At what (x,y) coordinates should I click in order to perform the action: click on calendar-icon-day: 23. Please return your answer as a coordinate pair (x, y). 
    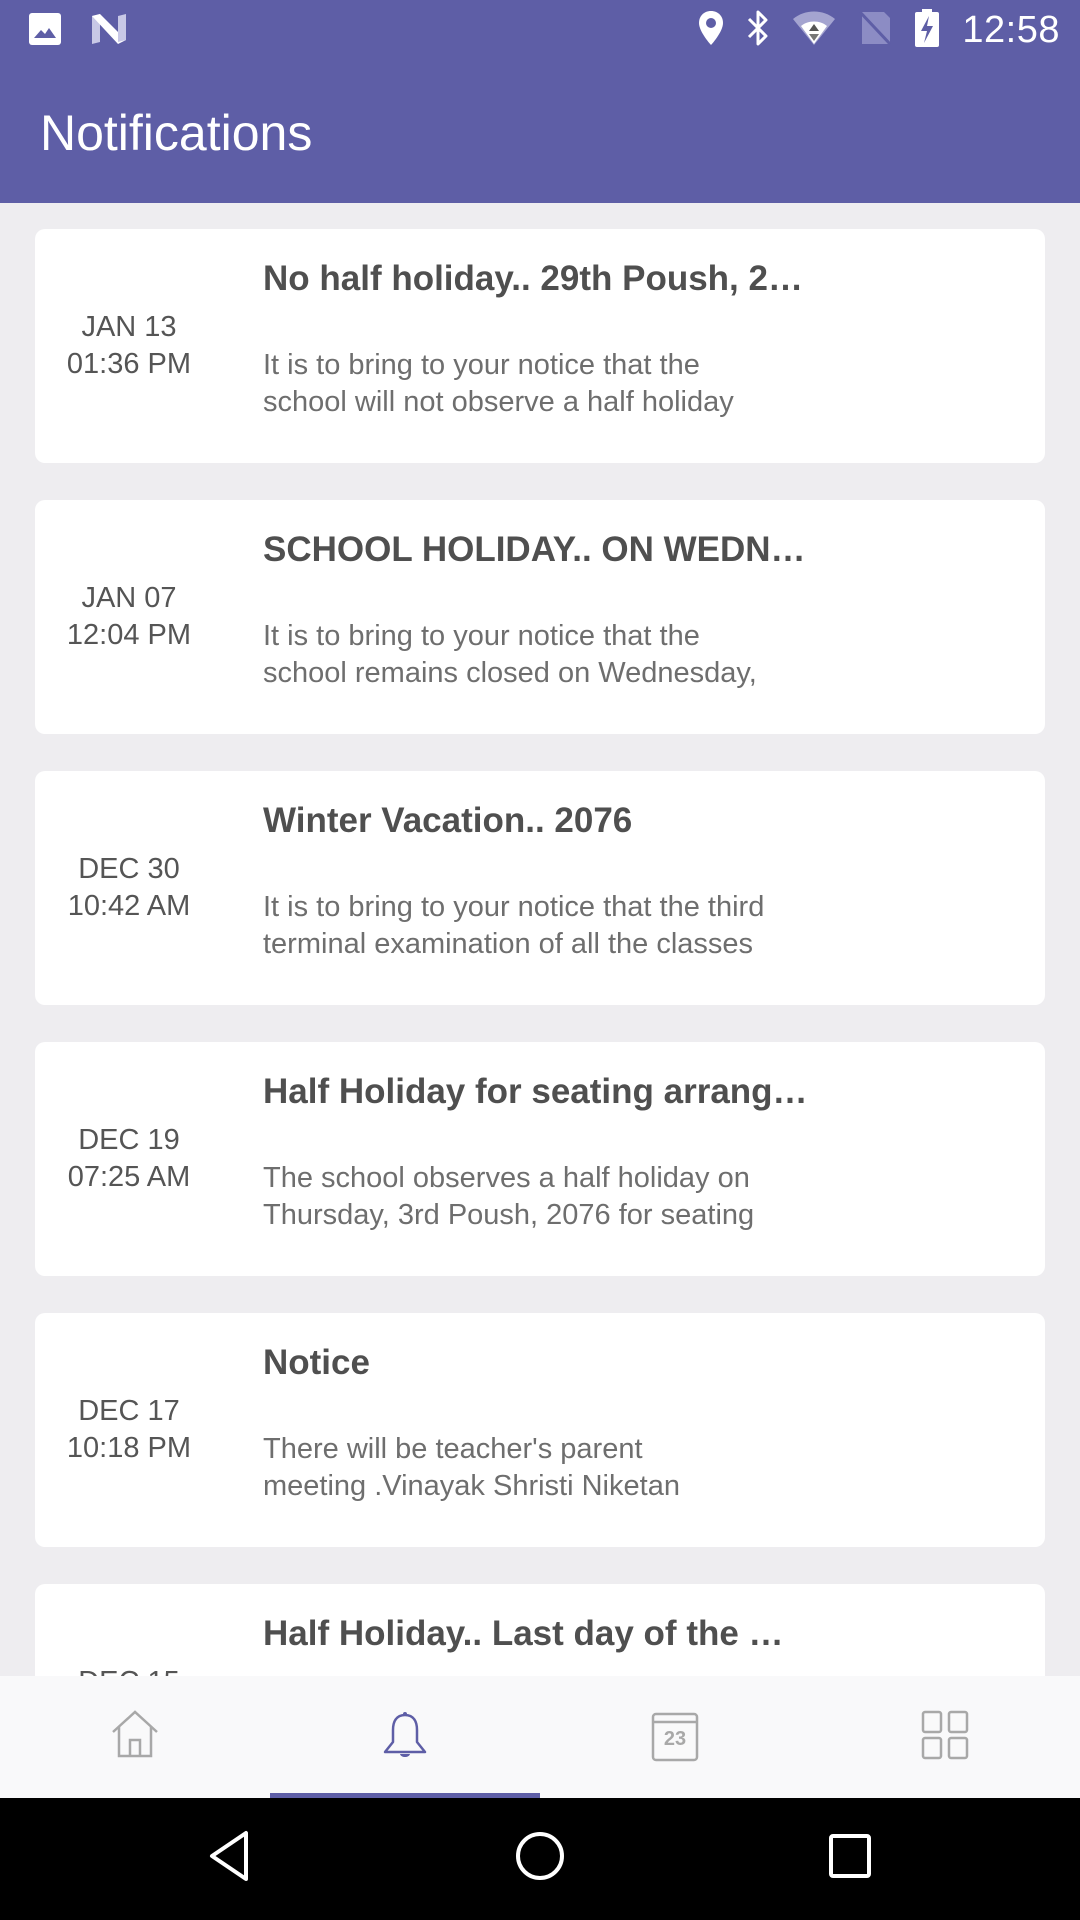
    Looking at the image, I should click on (675, 1739).